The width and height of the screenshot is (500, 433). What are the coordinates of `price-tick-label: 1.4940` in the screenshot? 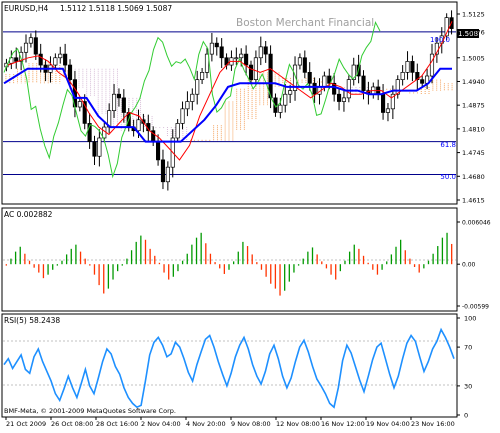 It's located at (473, 82).